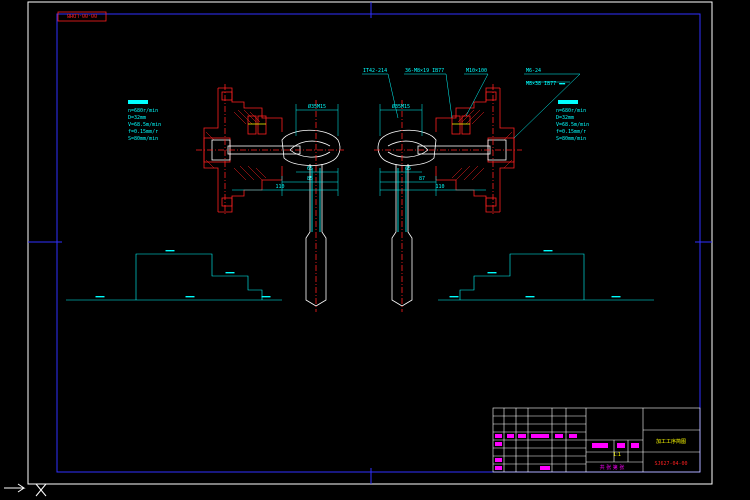  Describe the element at coordinates (533, 71) in the screenshot. I see `callout-4: M6-24` at that location.